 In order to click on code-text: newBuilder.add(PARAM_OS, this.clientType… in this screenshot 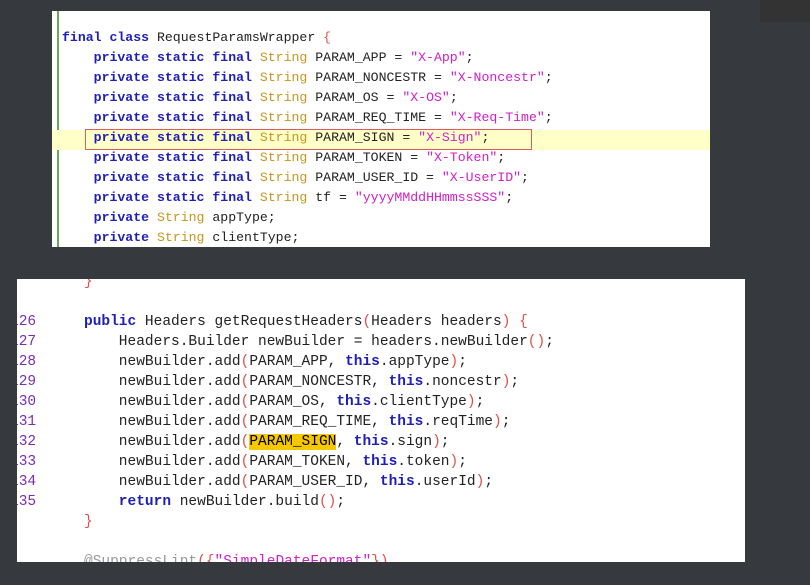, I will do `click(284, 402)`.